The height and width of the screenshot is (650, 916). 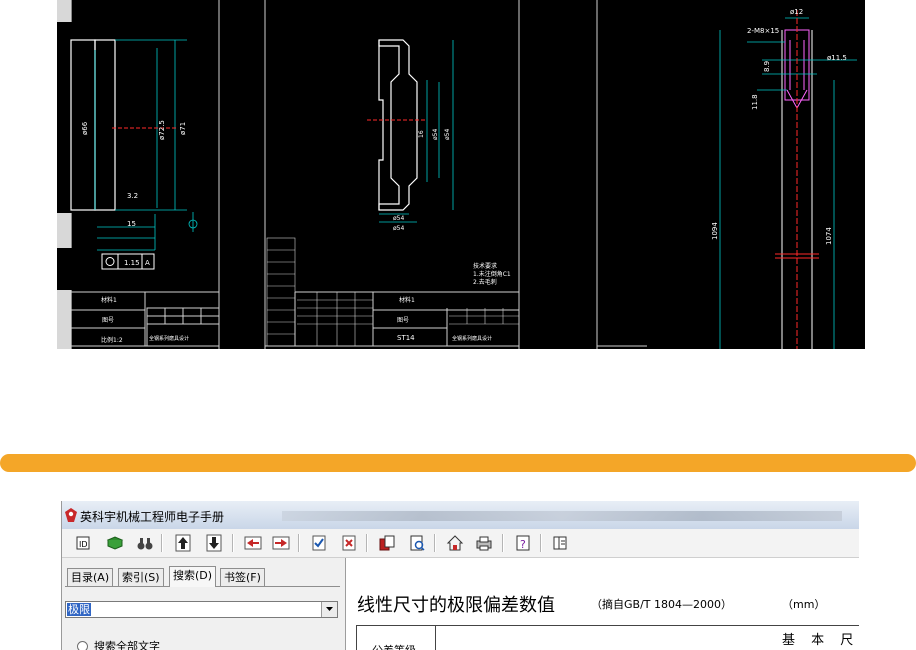 I want to click on panel-button, so click(x=560, y=543).